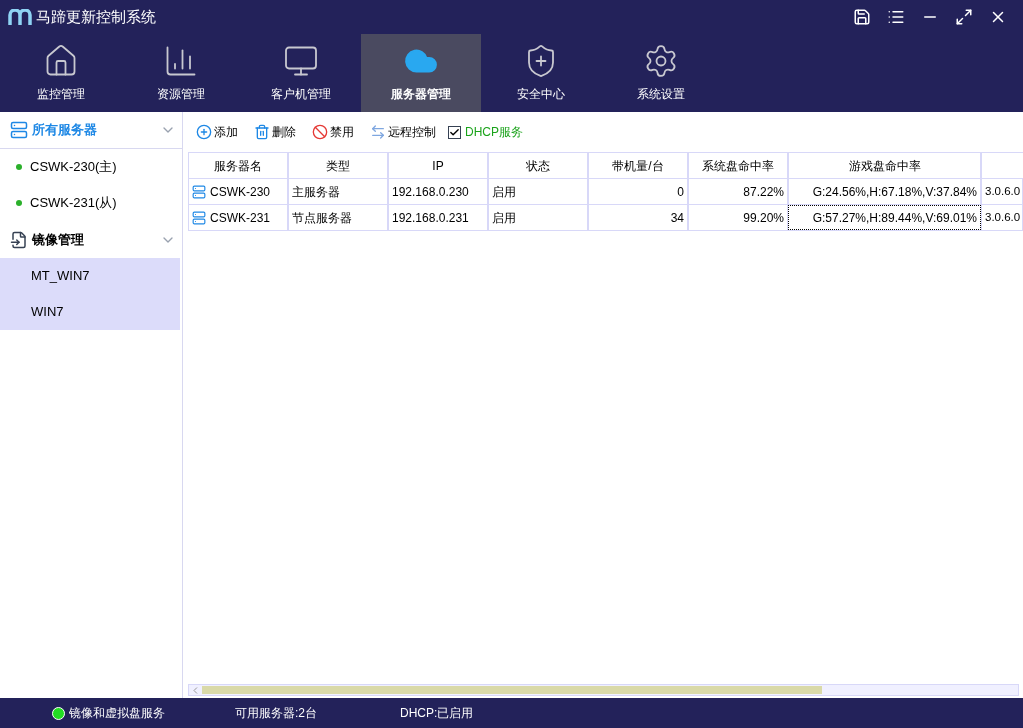  Describe the element at coordinates (437, 713) in the screenshot. I see `status-text: DHCP:已启用` at that location.